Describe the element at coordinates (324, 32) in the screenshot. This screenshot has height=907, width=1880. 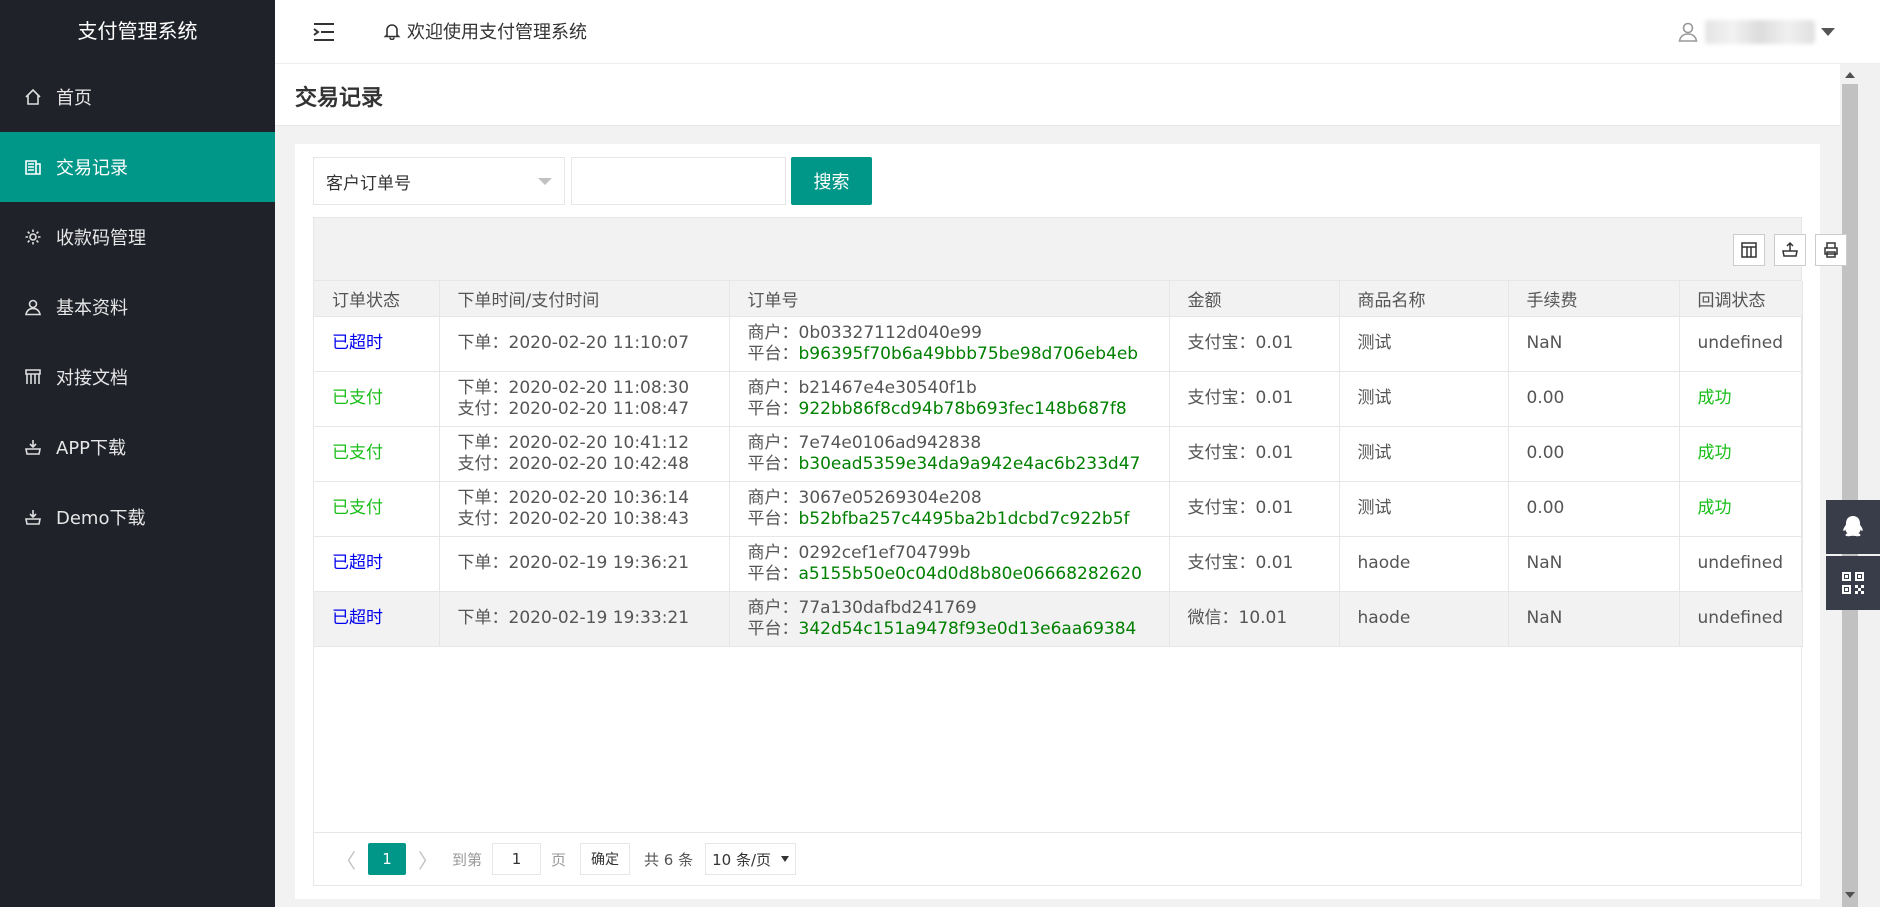
I see `menu-toggle-icon` at that location.